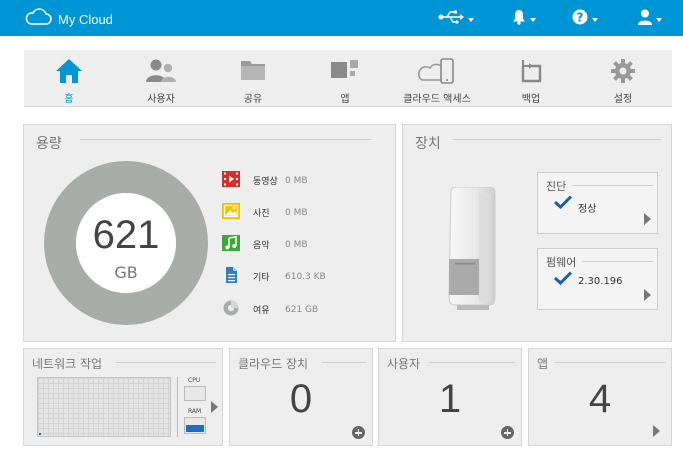 This screenshot has height=470, width=683. Describe the element at coordinates (38, 19) in the screenshot. I see `cloud-logo-icon` at that location.